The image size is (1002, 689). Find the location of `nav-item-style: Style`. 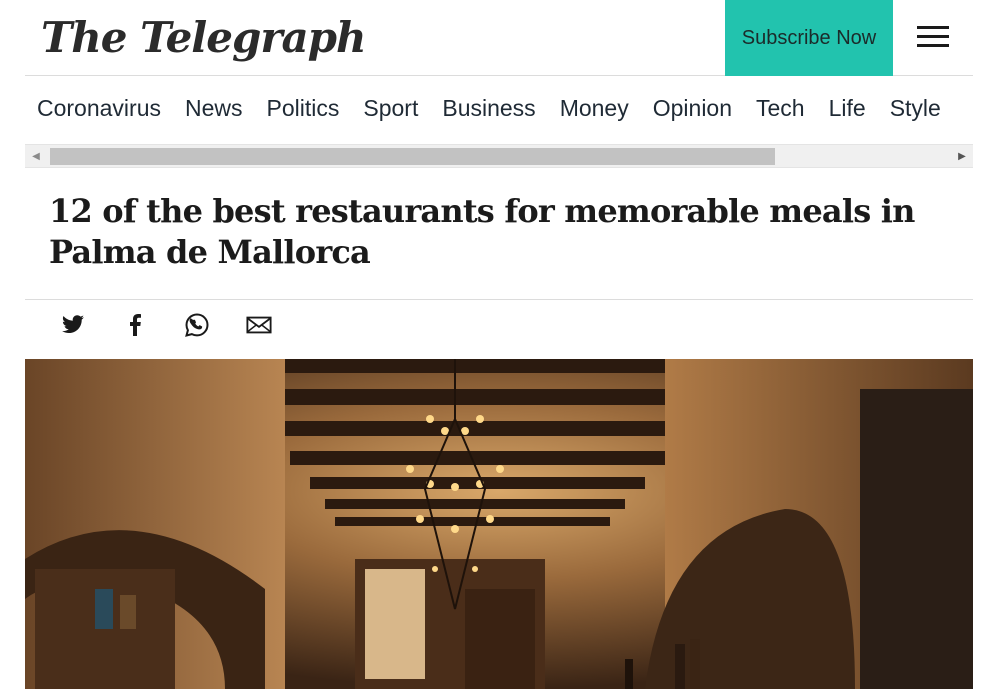

nav-item-style: Style is located at coordinates (915, 108).